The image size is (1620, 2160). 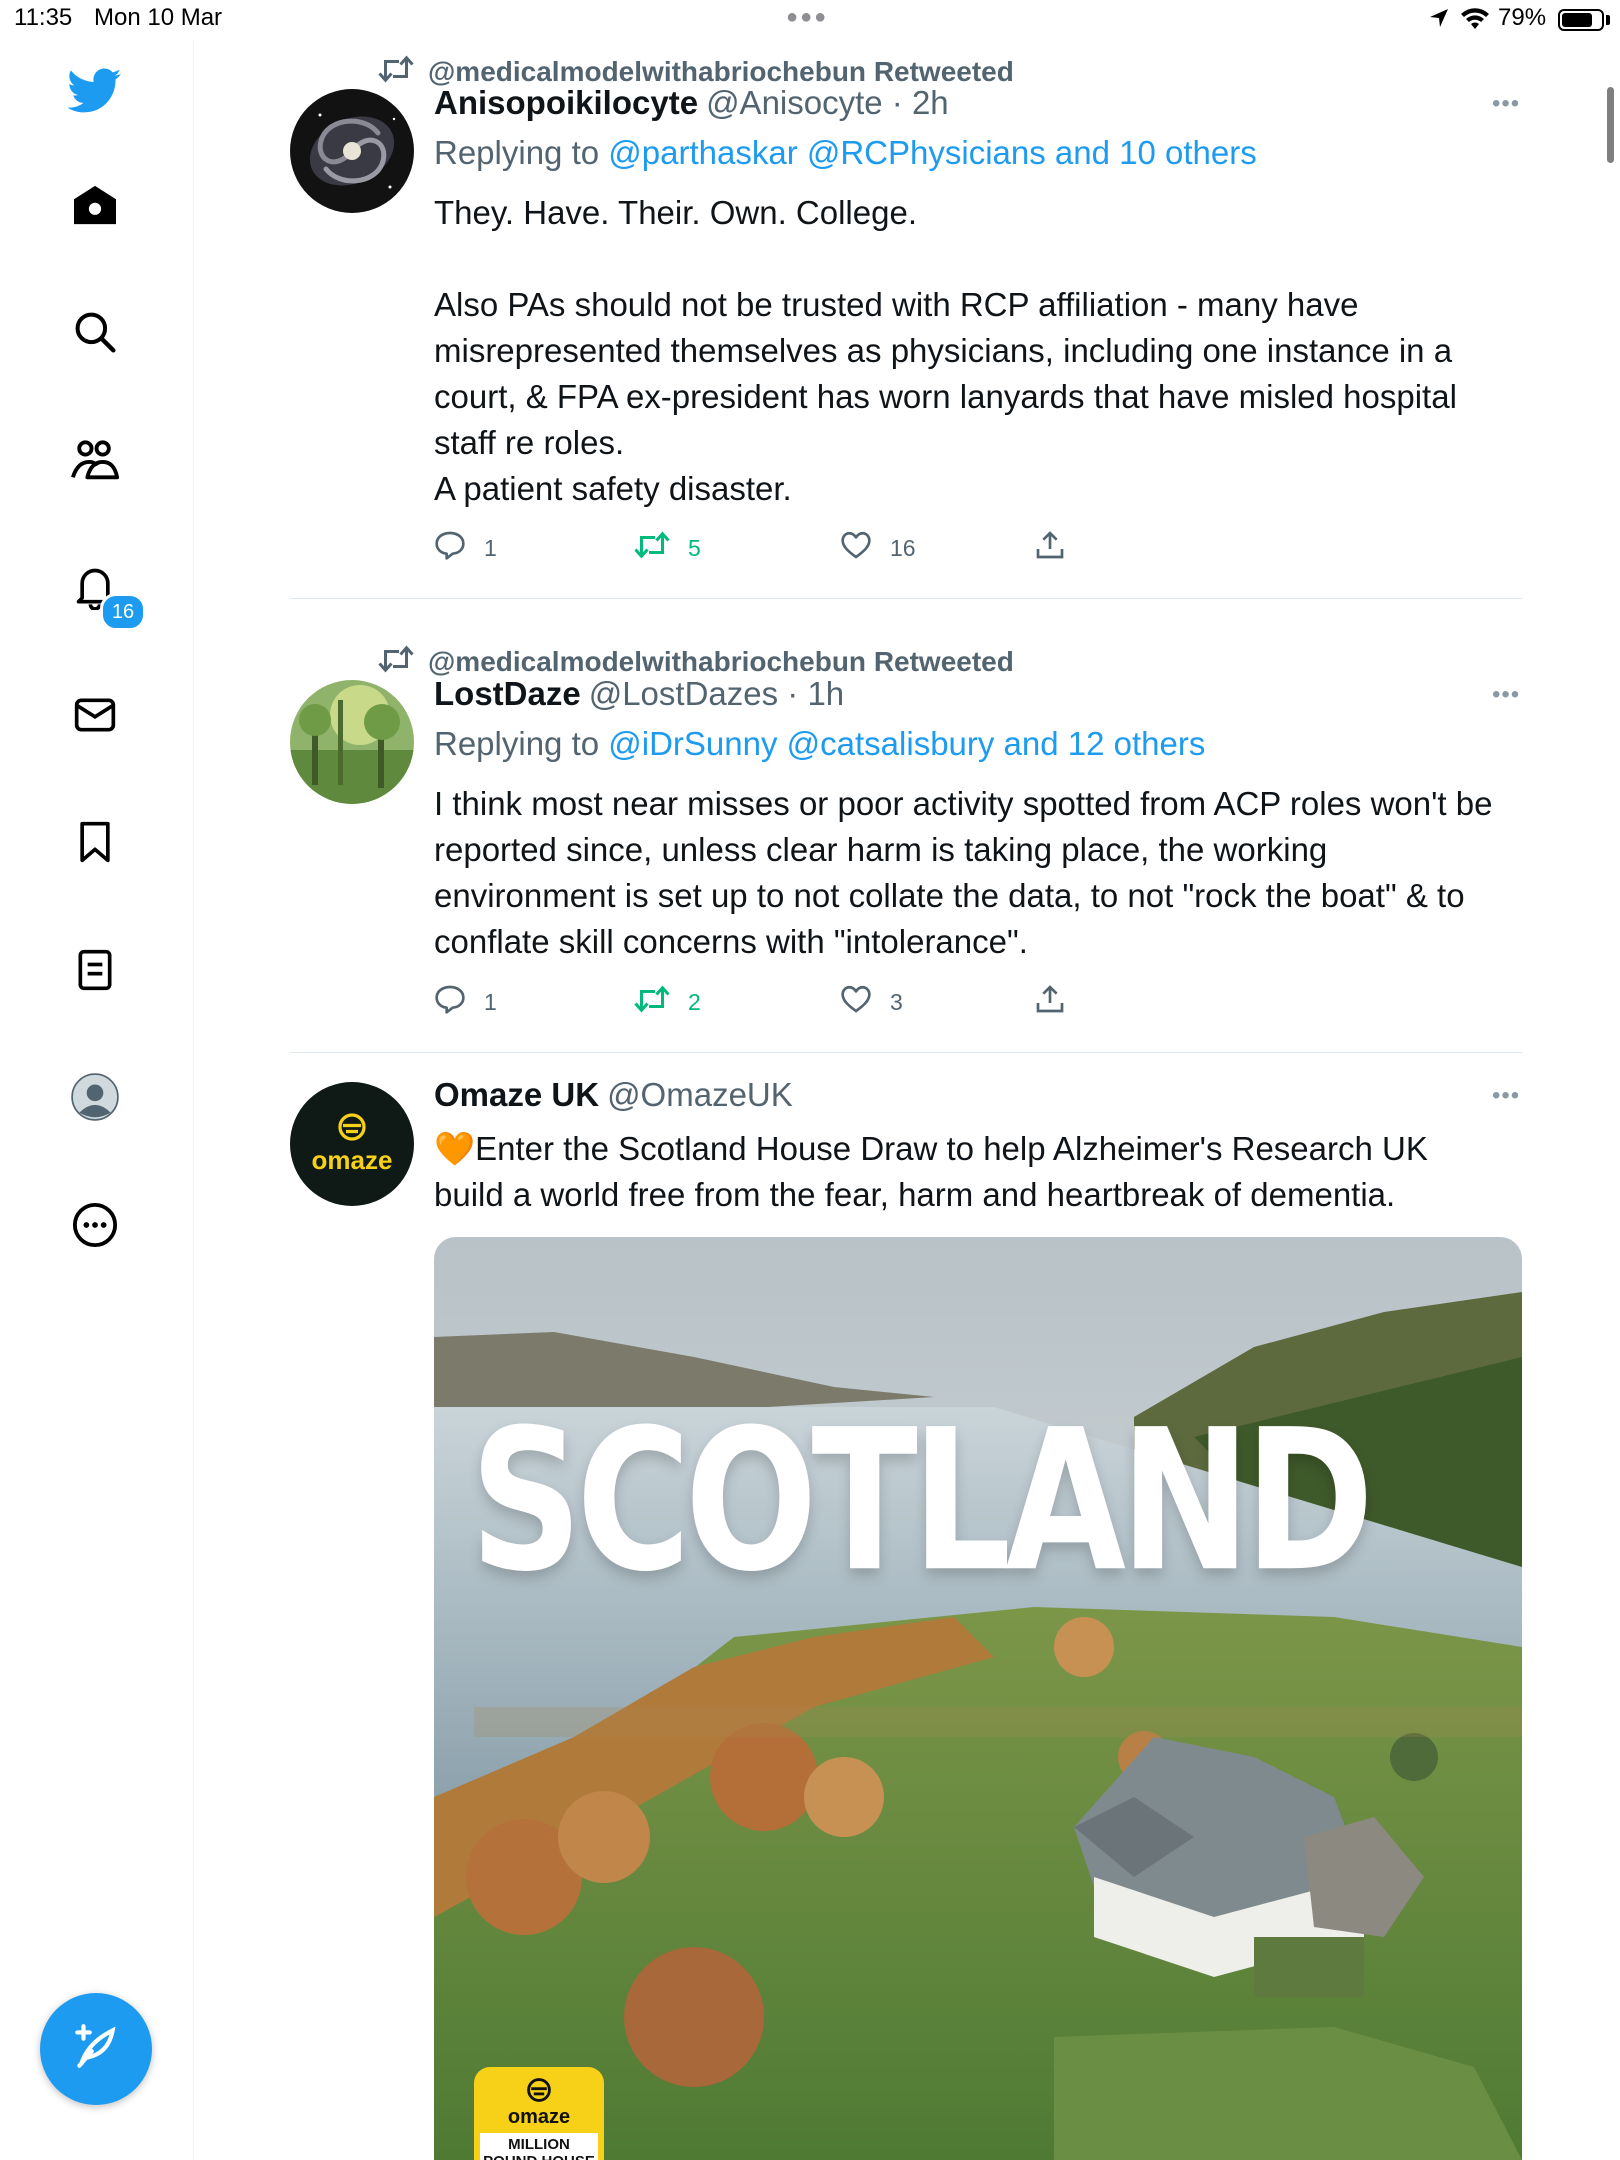 I want to click on omaze-badge-icon, so click(x=539, y=2092).